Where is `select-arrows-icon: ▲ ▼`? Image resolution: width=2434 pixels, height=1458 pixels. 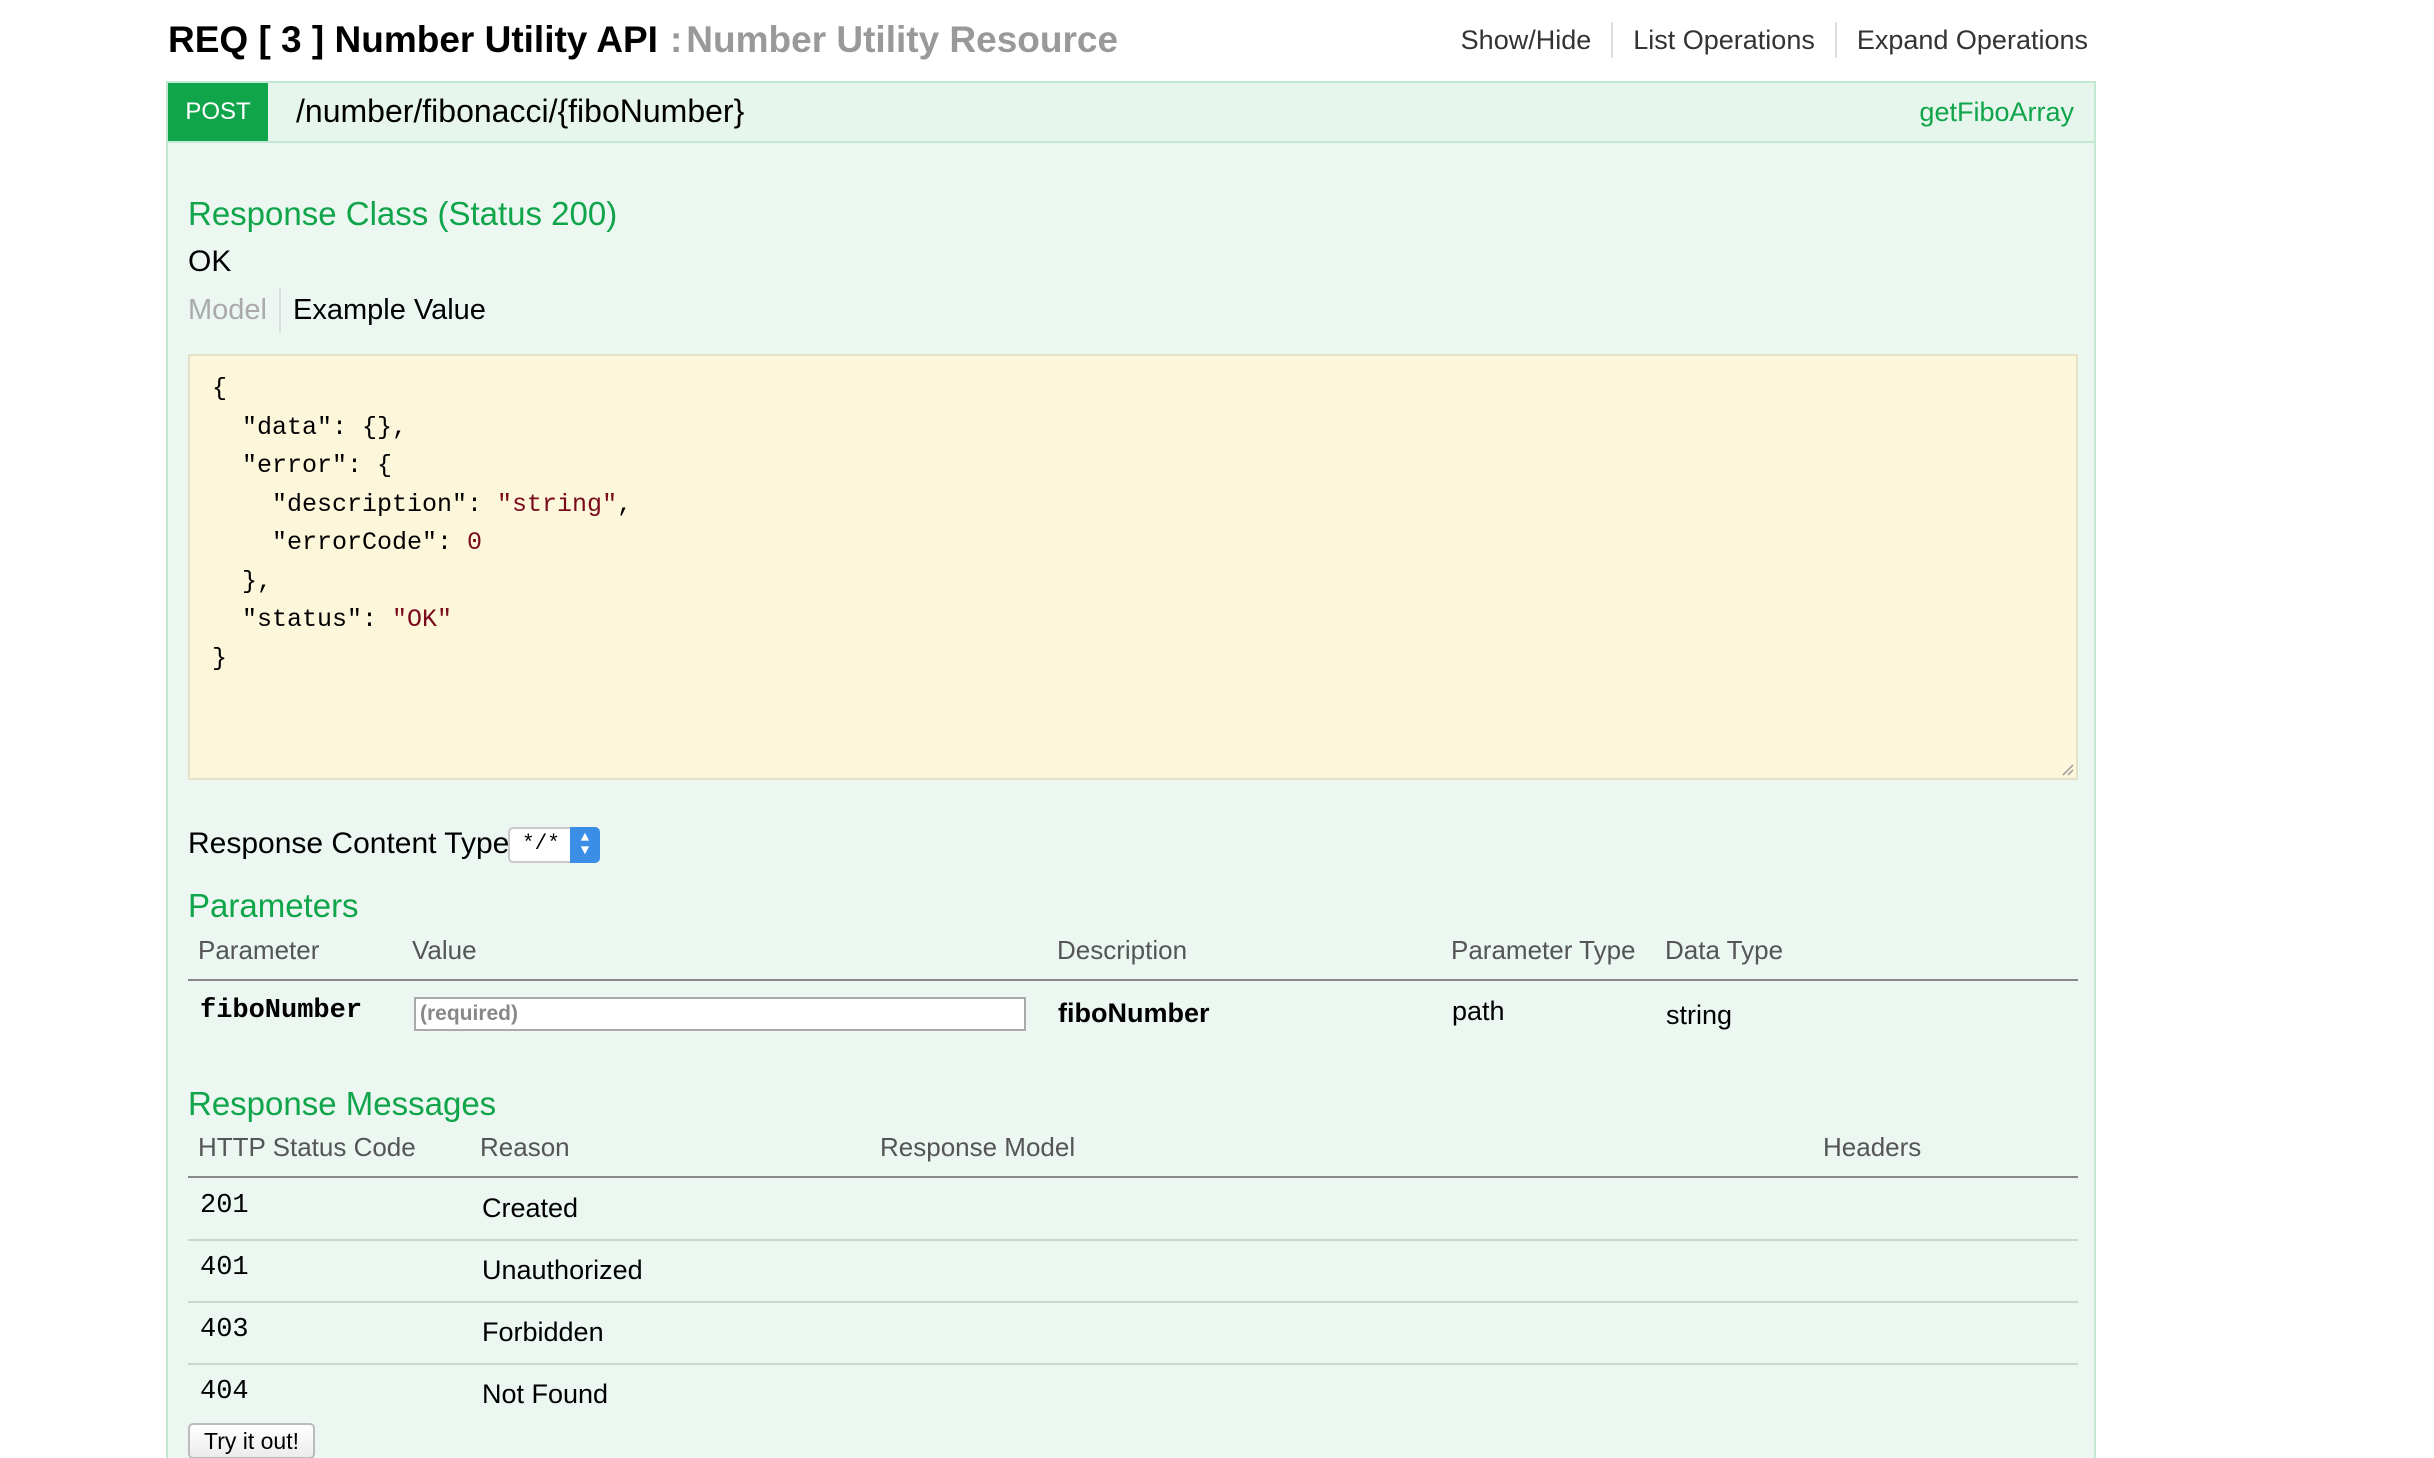
select-arrows-icon: ▲ ▼ is located at coordinates (585, 845).